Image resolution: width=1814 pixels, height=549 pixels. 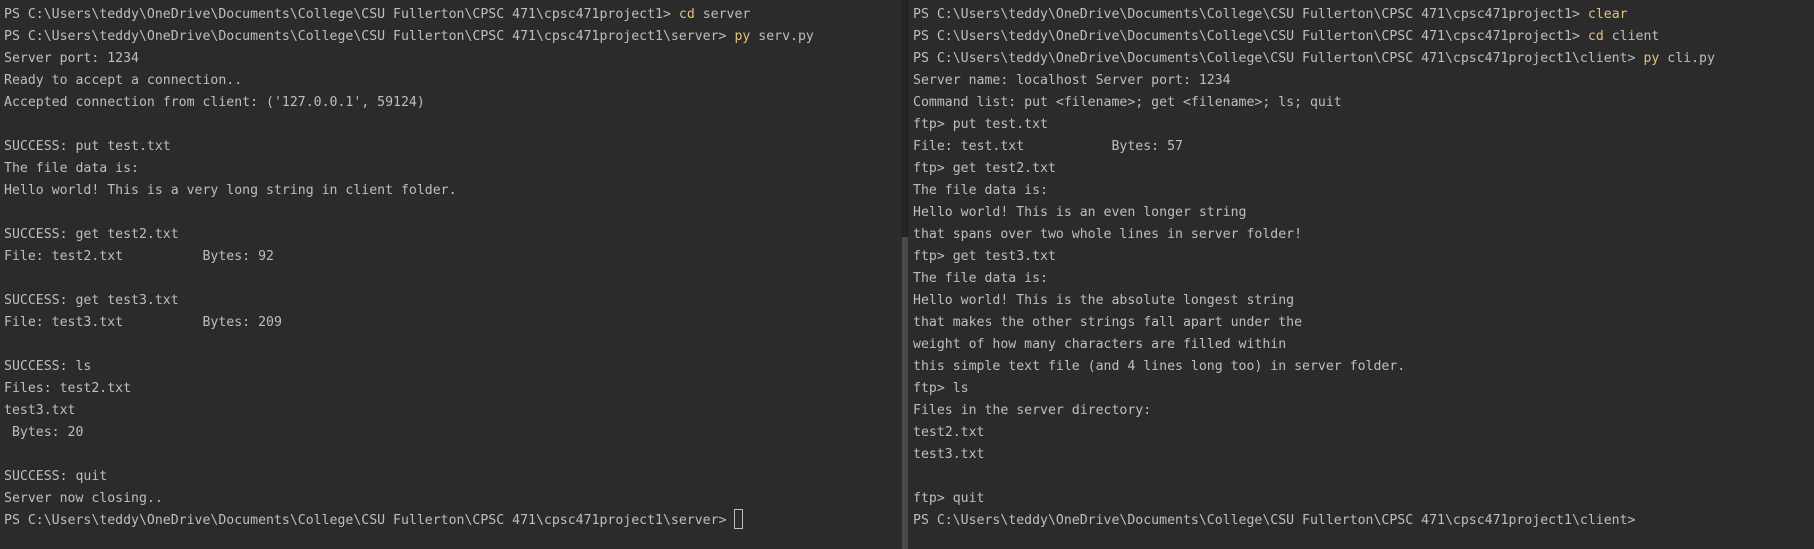 What do you see at coordinates (409, 323) in the screenshot?
I see `server-output-line: File: test3.txt Bytes: 209` at bounding box center [409, 323].